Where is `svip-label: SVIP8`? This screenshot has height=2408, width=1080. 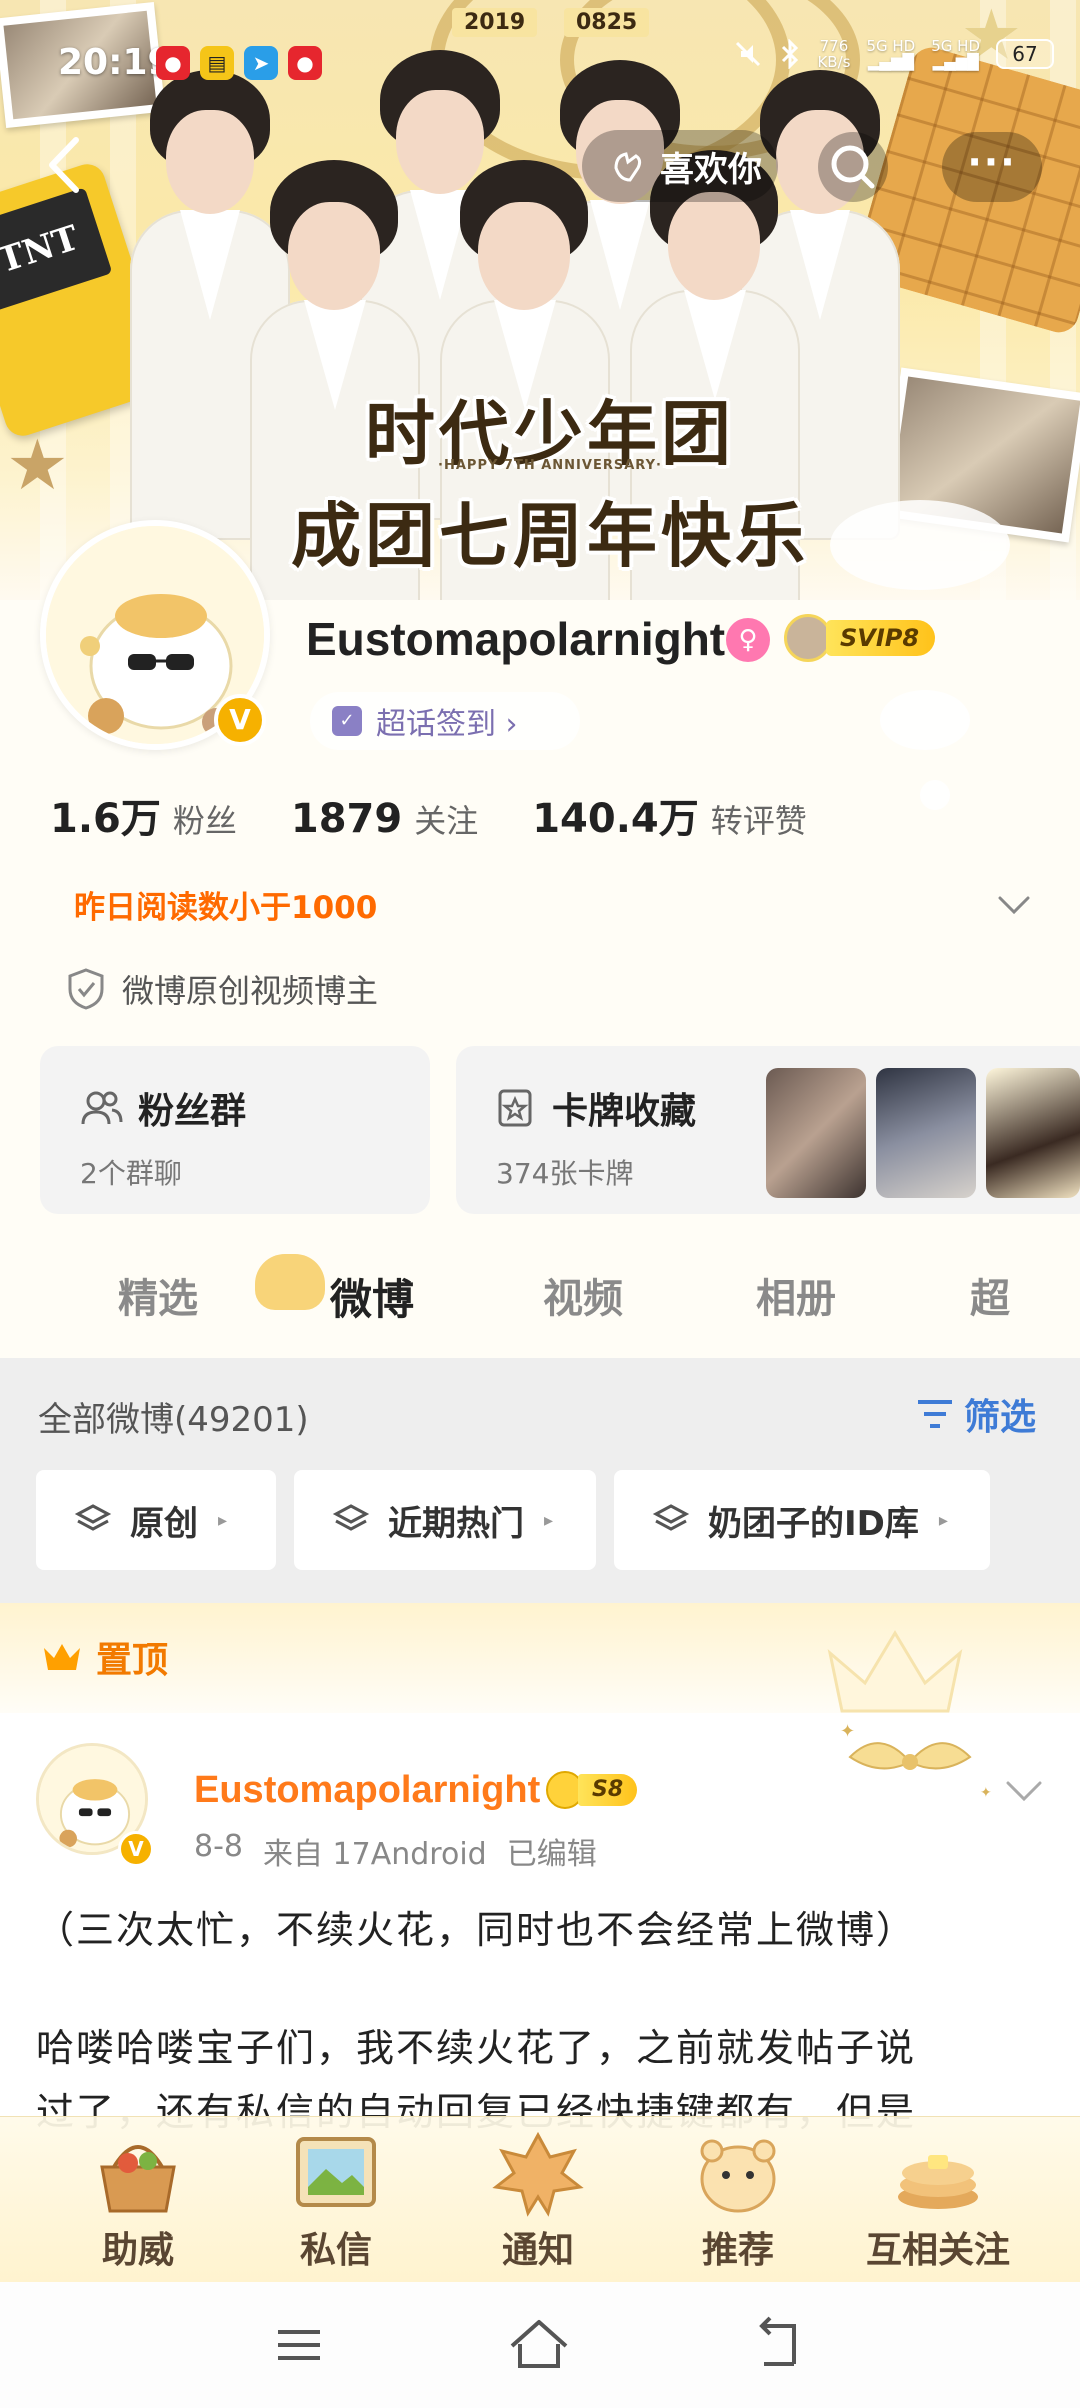 svip-label: SVIP8 is located at coordinates (881, 638).